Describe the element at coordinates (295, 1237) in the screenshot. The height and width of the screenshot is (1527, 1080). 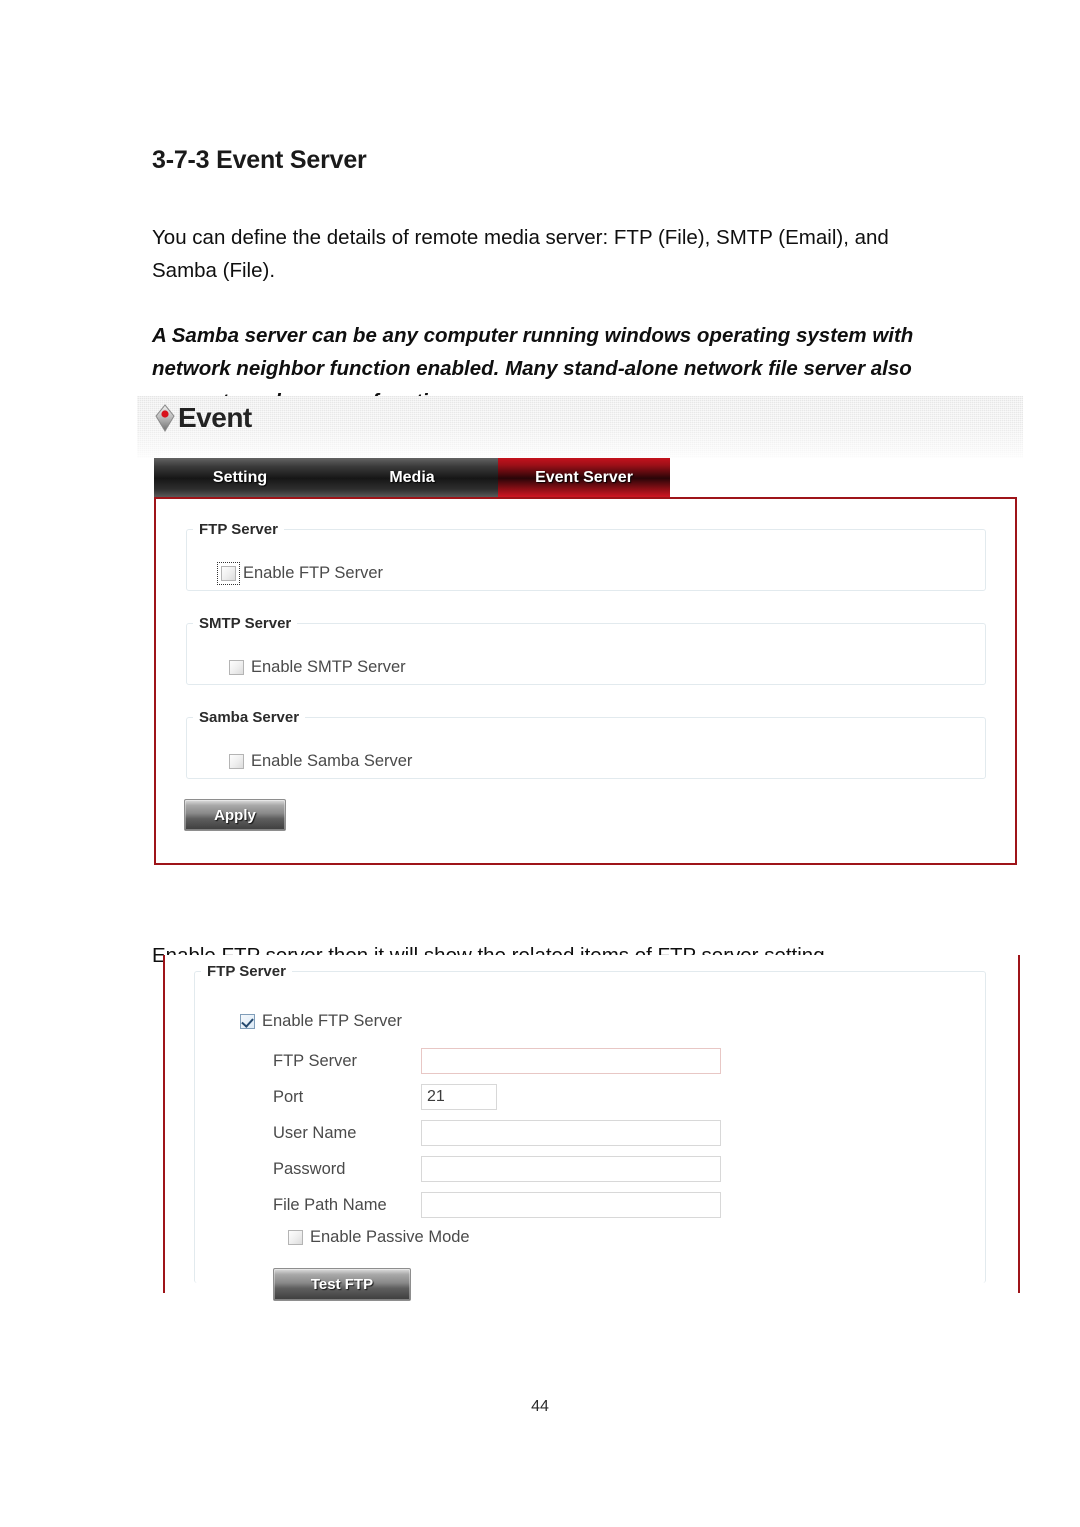
I see `enable-passive-mode-checkbox` at that location.